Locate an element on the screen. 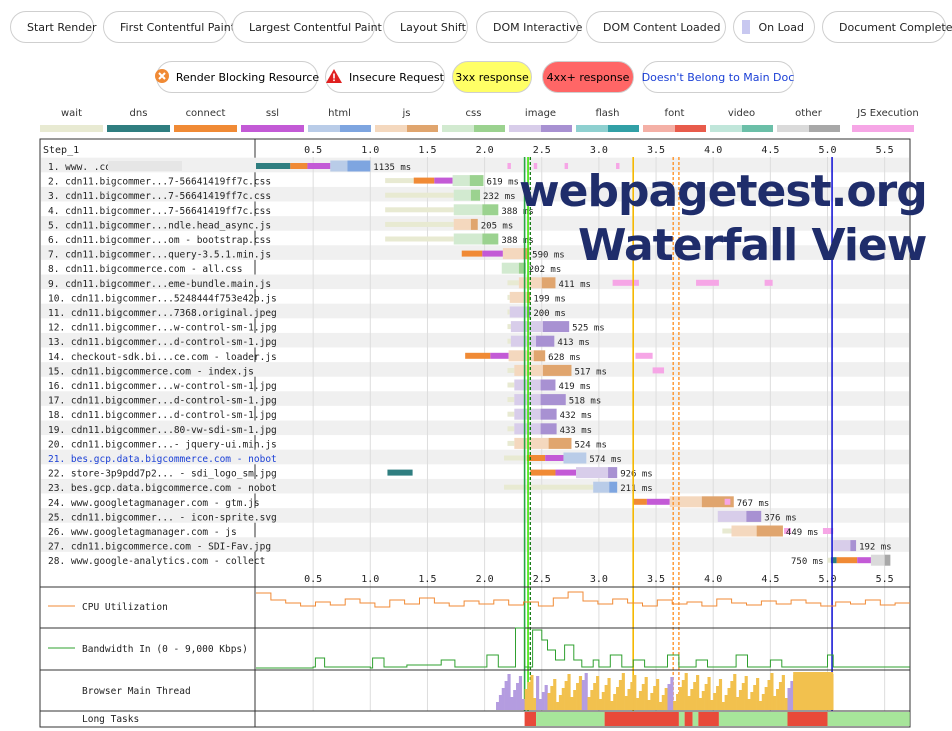  request-duration: 192 ms is located at coordinates (875, 548).